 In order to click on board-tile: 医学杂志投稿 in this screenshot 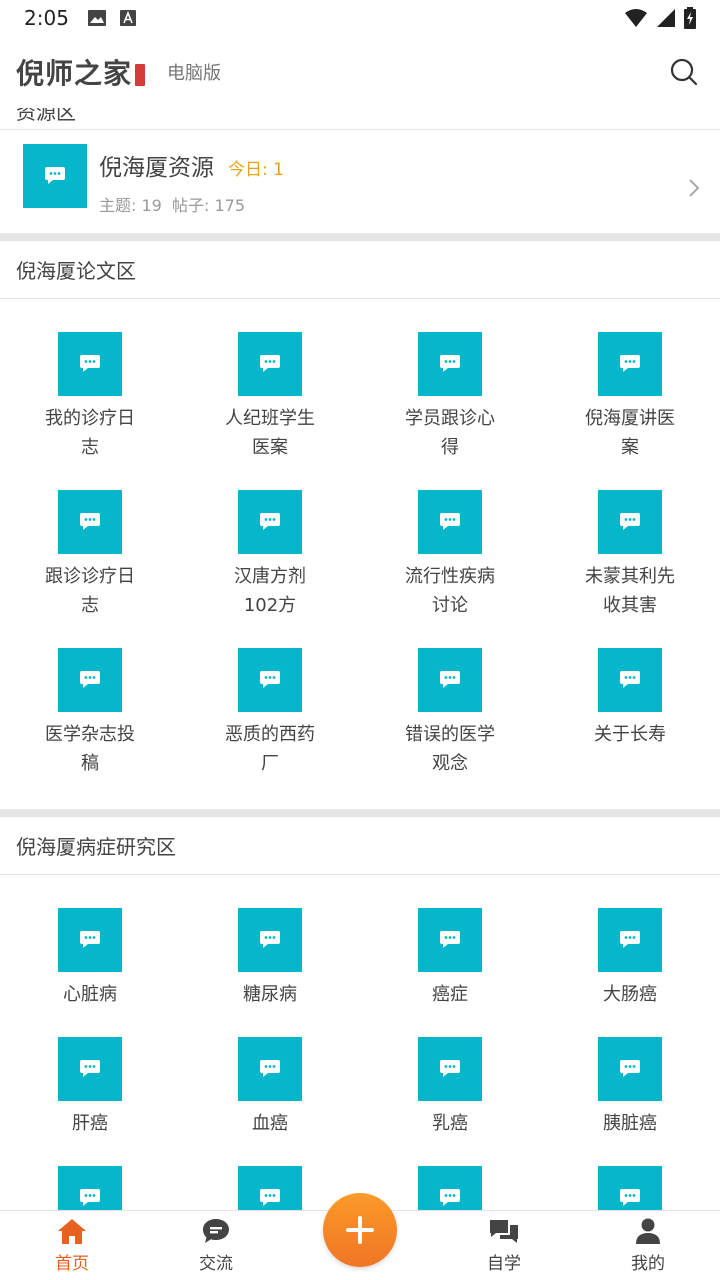, I will do `click(90, 713)`.